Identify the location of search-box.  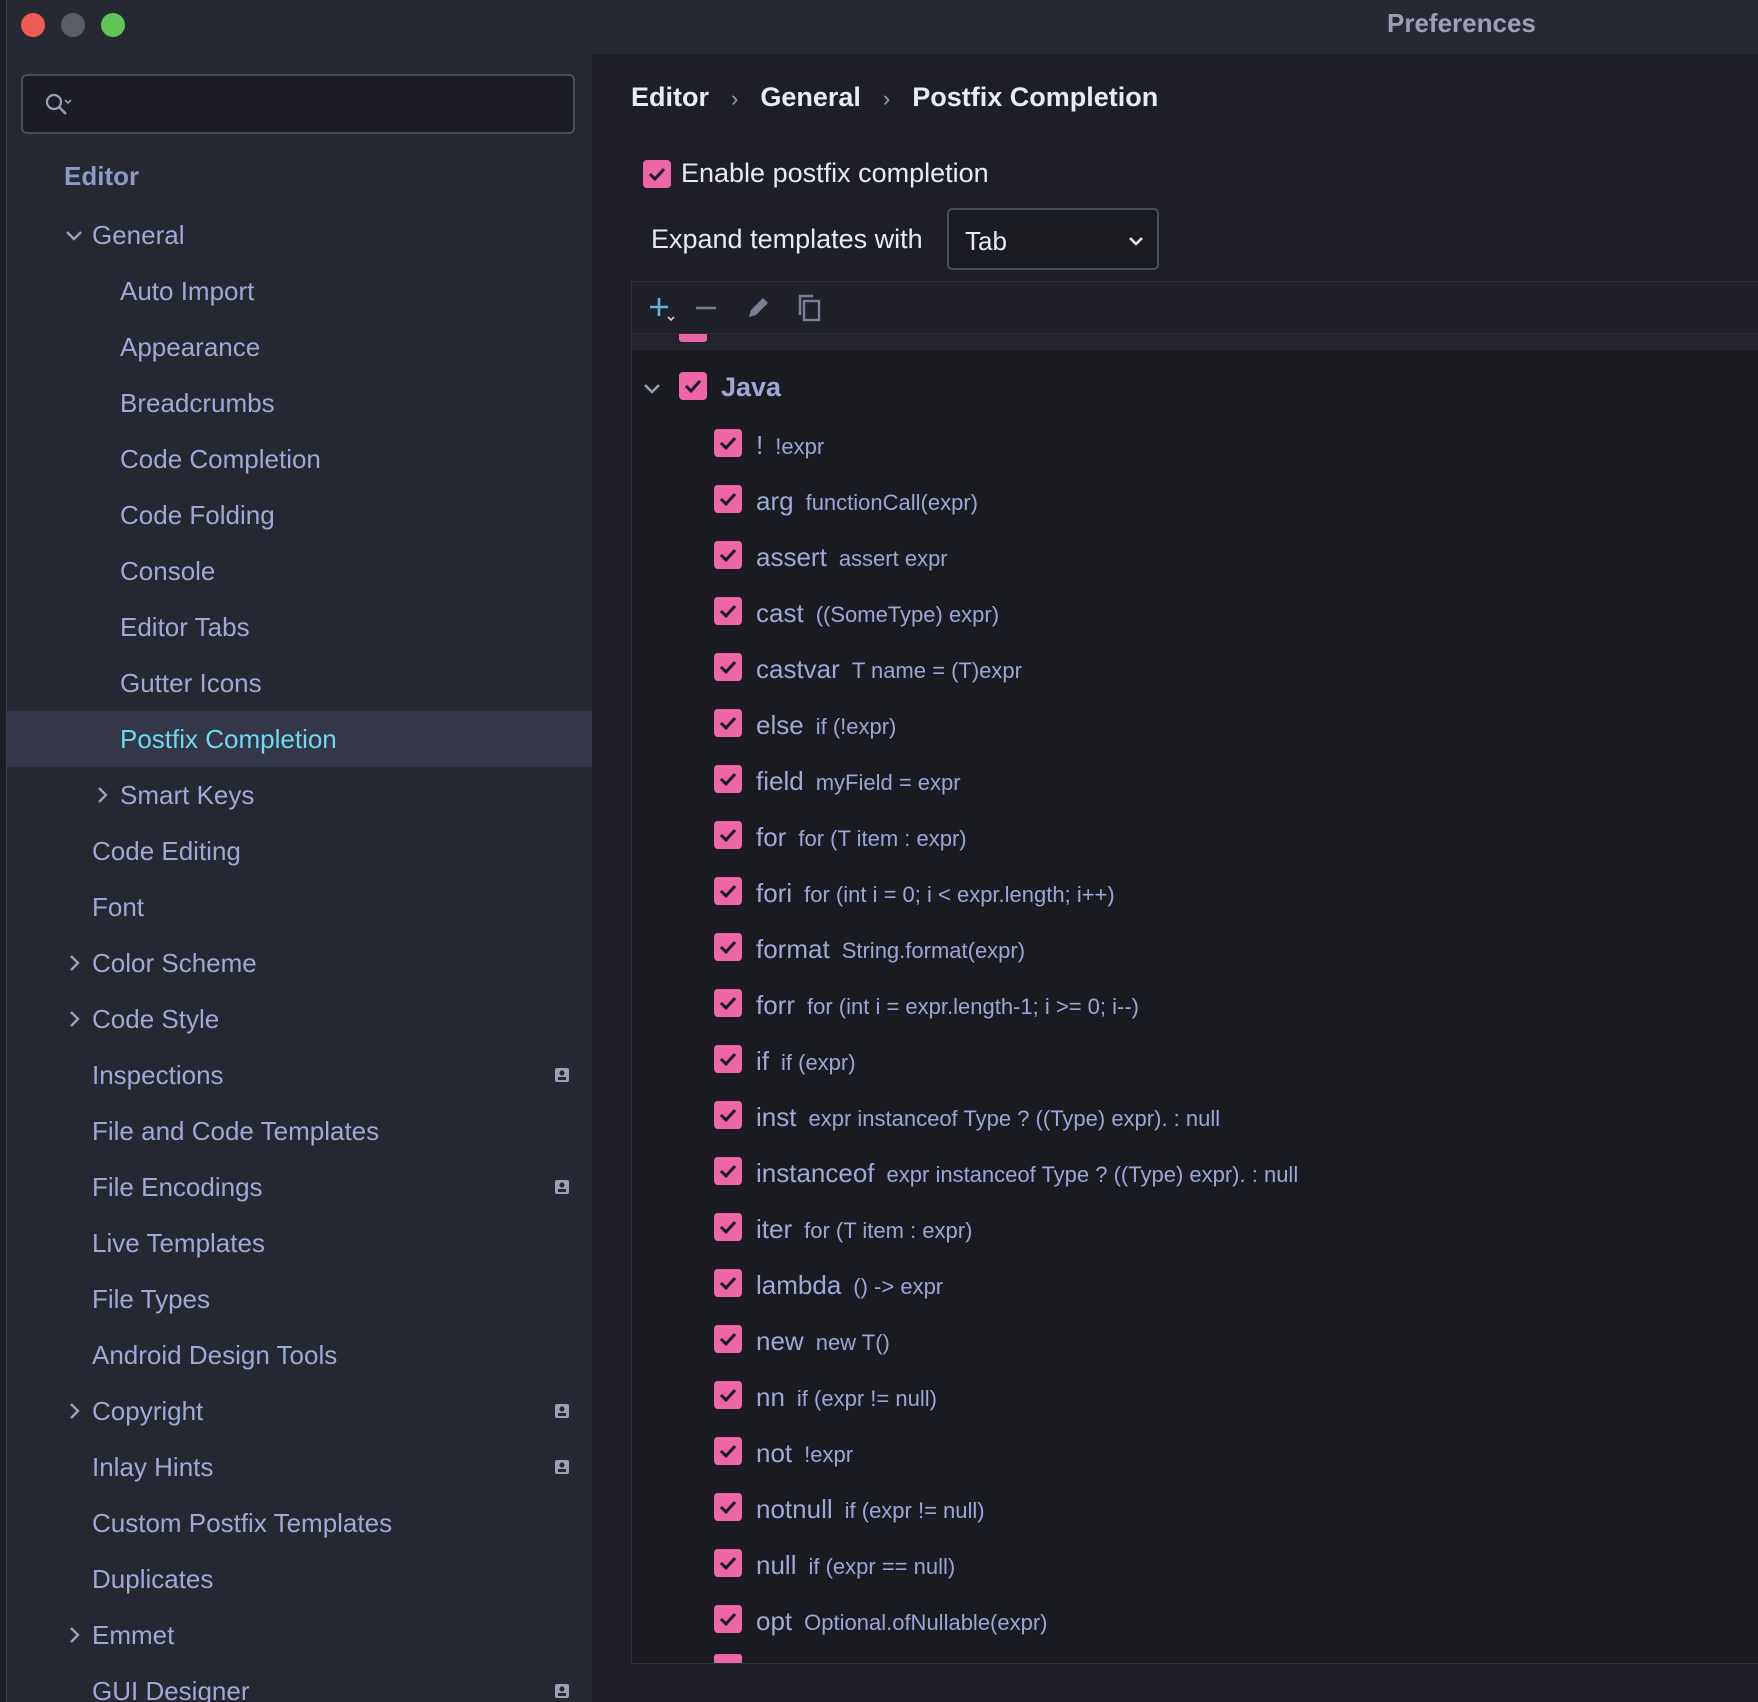
(298, 104).